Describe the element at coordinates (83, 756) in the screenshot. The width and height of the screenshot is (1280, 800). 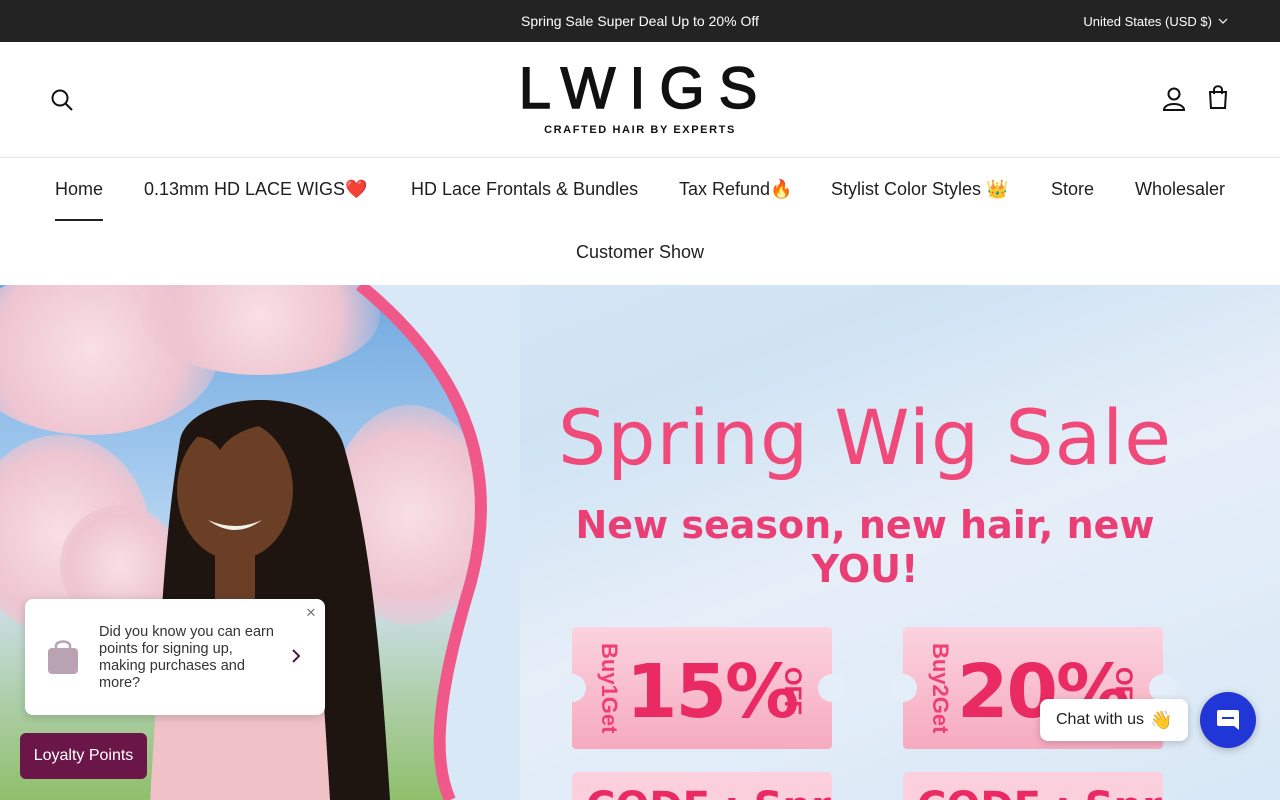
I see `loyalty-points-button: Loyalty Points` at that location.